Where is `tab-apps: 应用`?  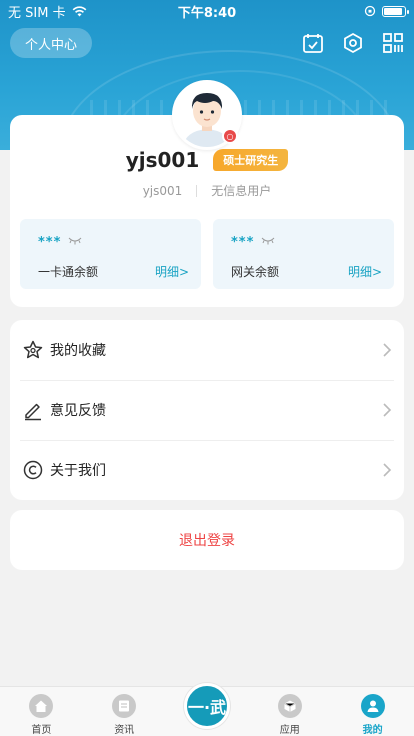 tab-apps: 应用 is located at coordinates (289, 711).